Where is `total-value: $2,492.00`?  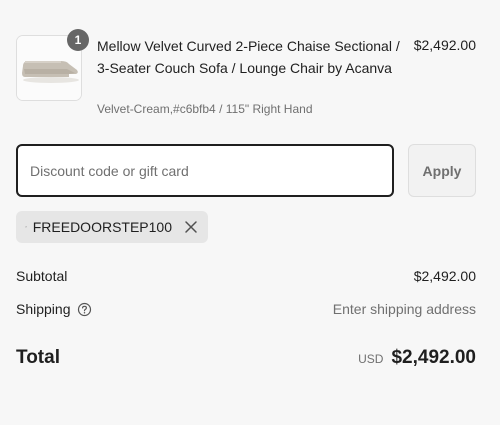
total-value: $2,492.00 is located at coordinates (433, 357).